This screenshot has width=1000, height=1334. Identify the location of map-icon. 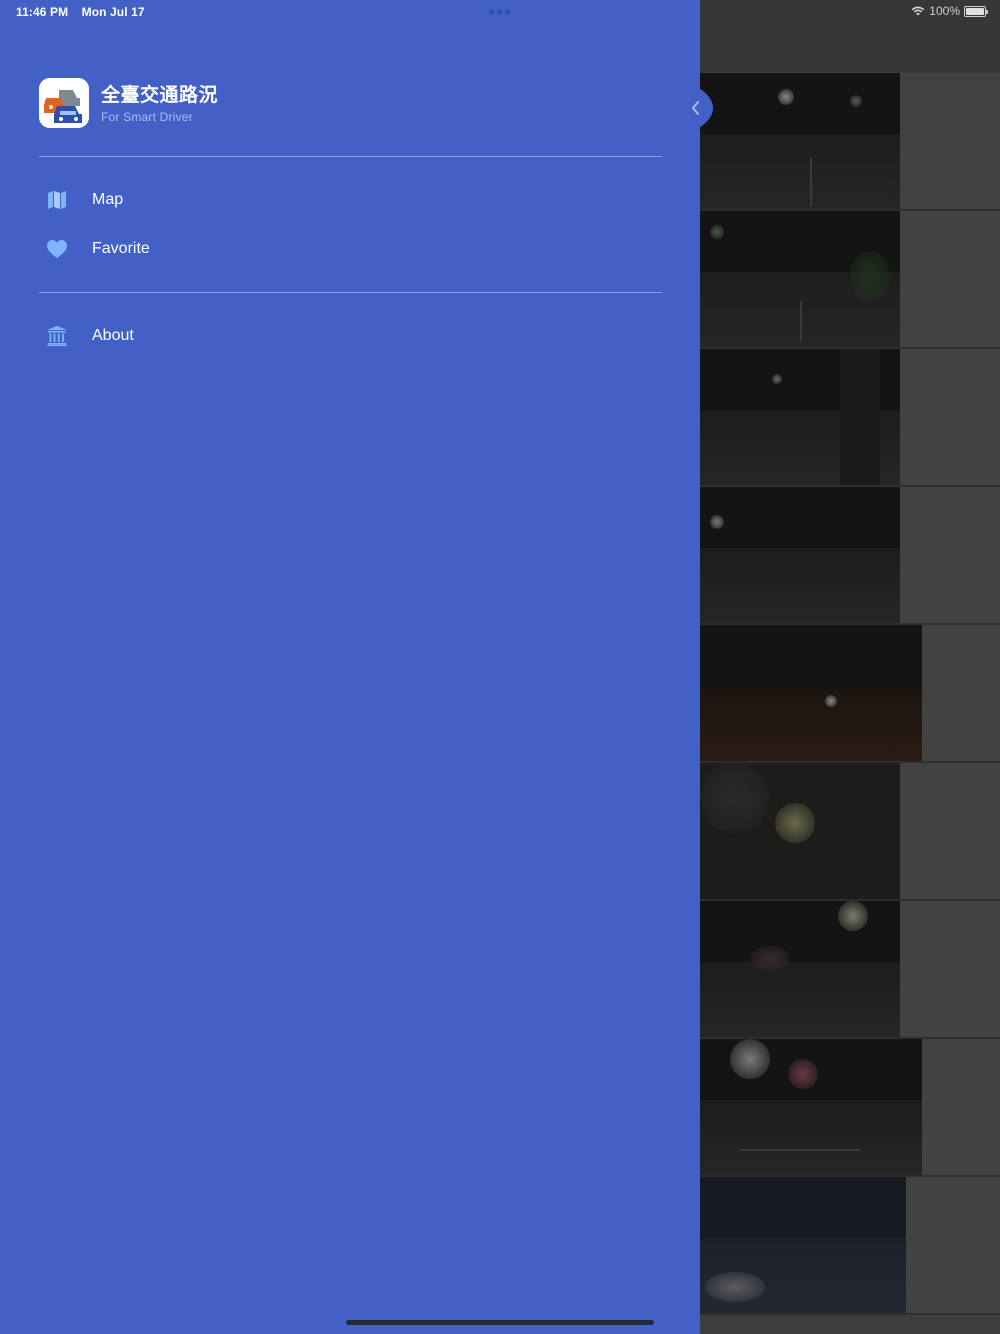
(57, 200).